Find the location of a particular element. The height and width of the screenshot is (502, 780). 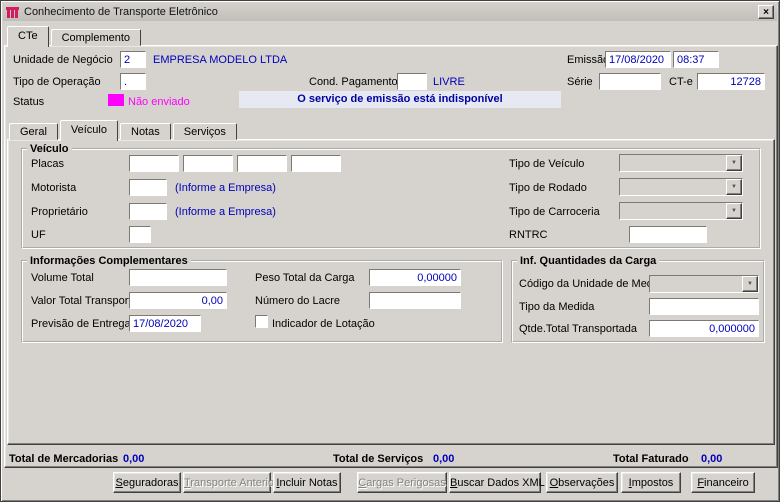

unidade-negocio-label: Unidade de Negócio is located at coordinates (63, 60).